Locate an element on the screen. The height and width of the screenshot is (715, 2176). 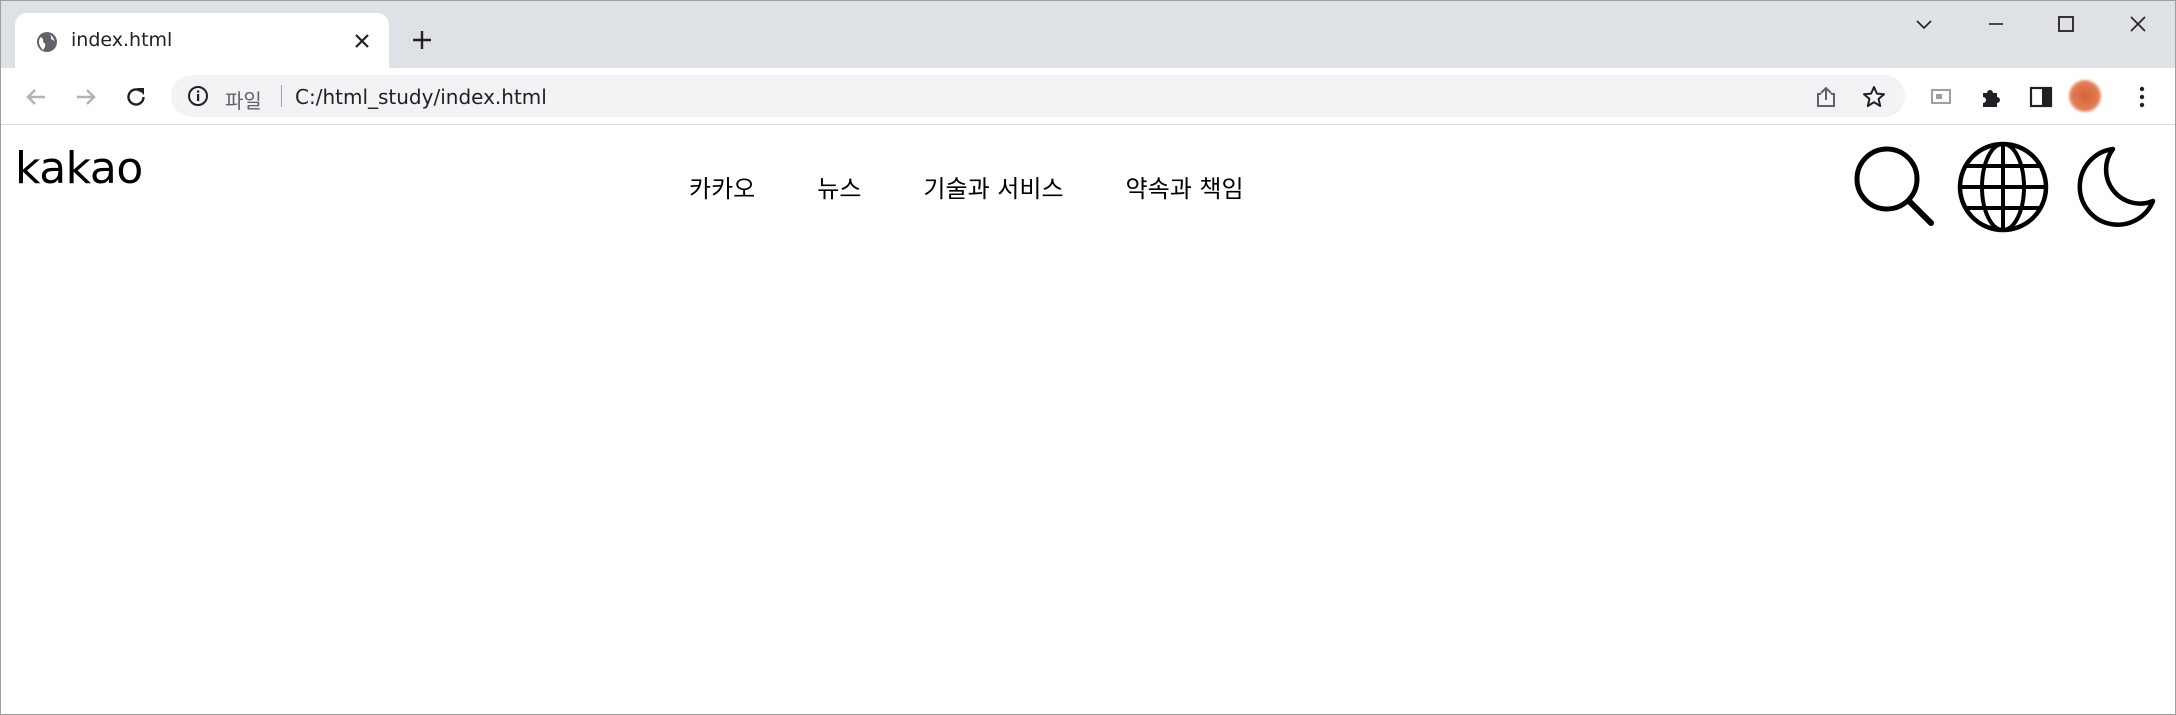
minimize-icon is located at coordinates (1996, 24).